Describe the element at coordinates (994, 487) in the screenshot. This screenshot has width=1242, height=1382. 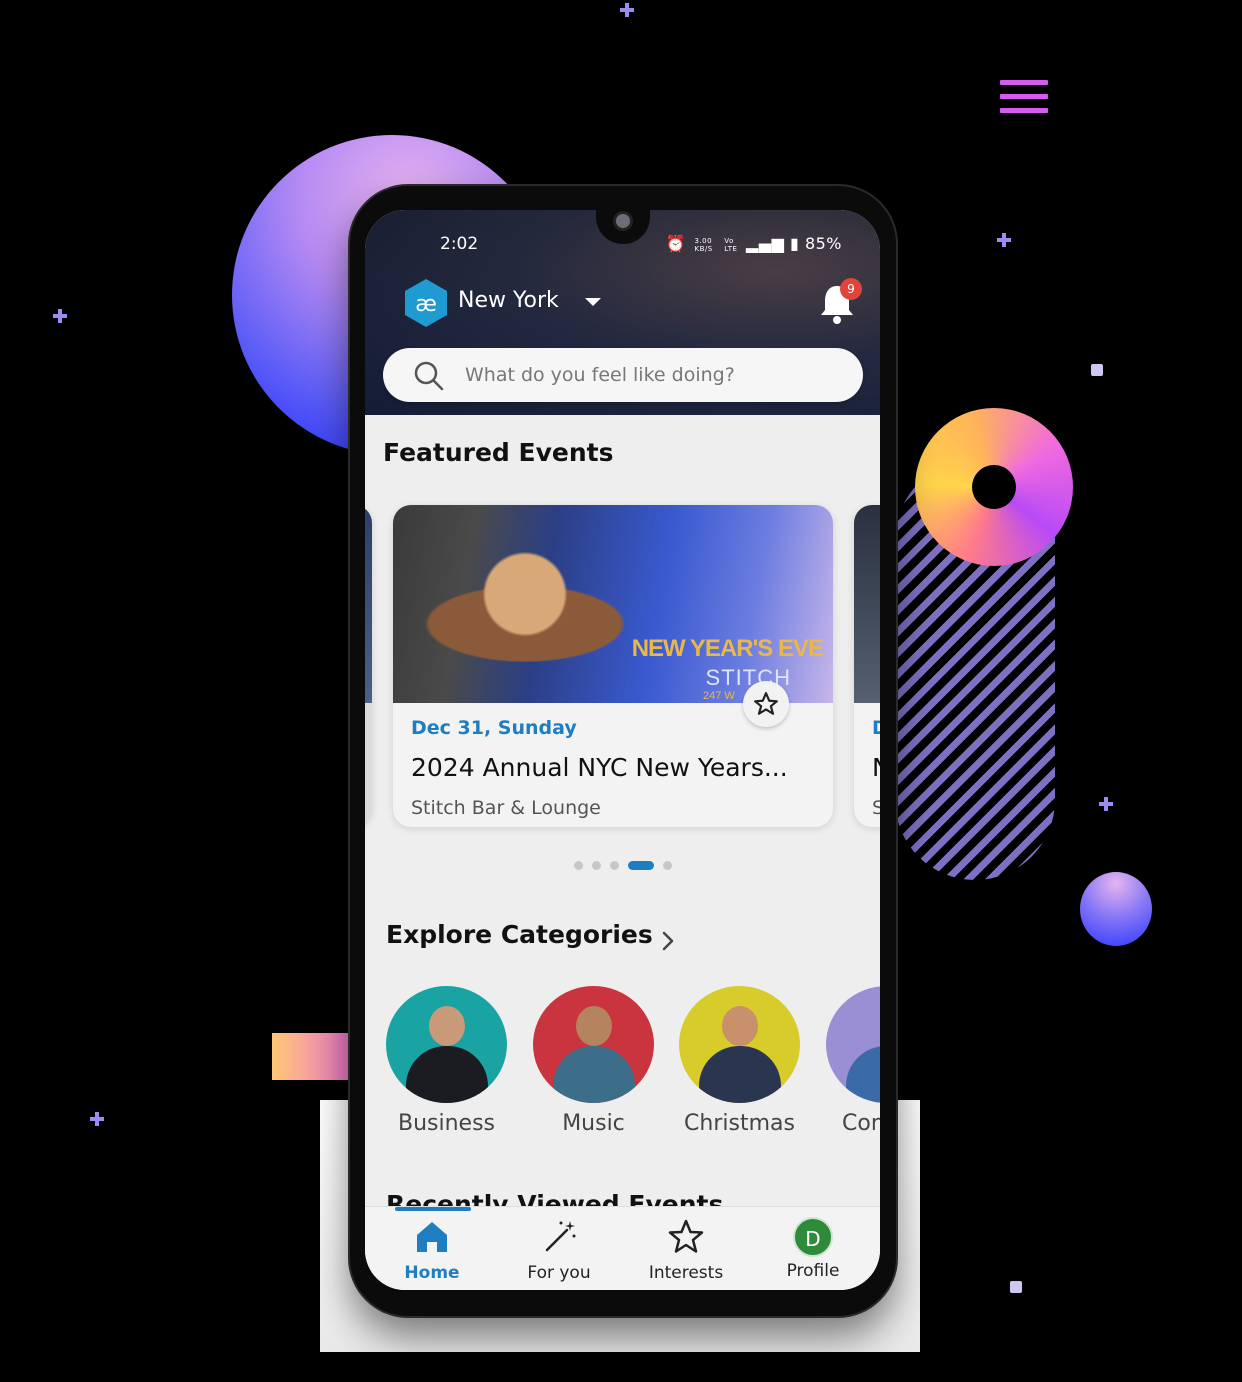
I see `decor-gradient-ring` at that location.